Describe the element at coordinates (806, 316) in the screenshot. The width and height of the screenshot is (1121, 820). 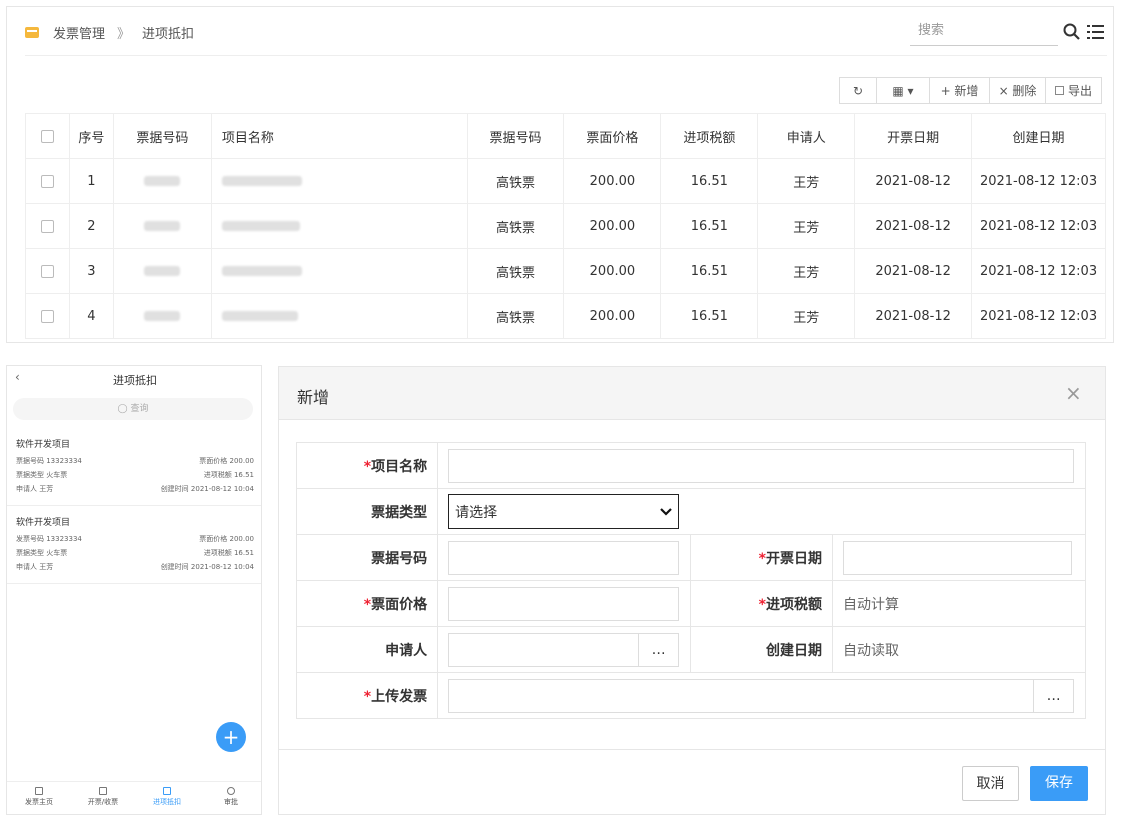
I see `row-applicant: 王芳` at that location.